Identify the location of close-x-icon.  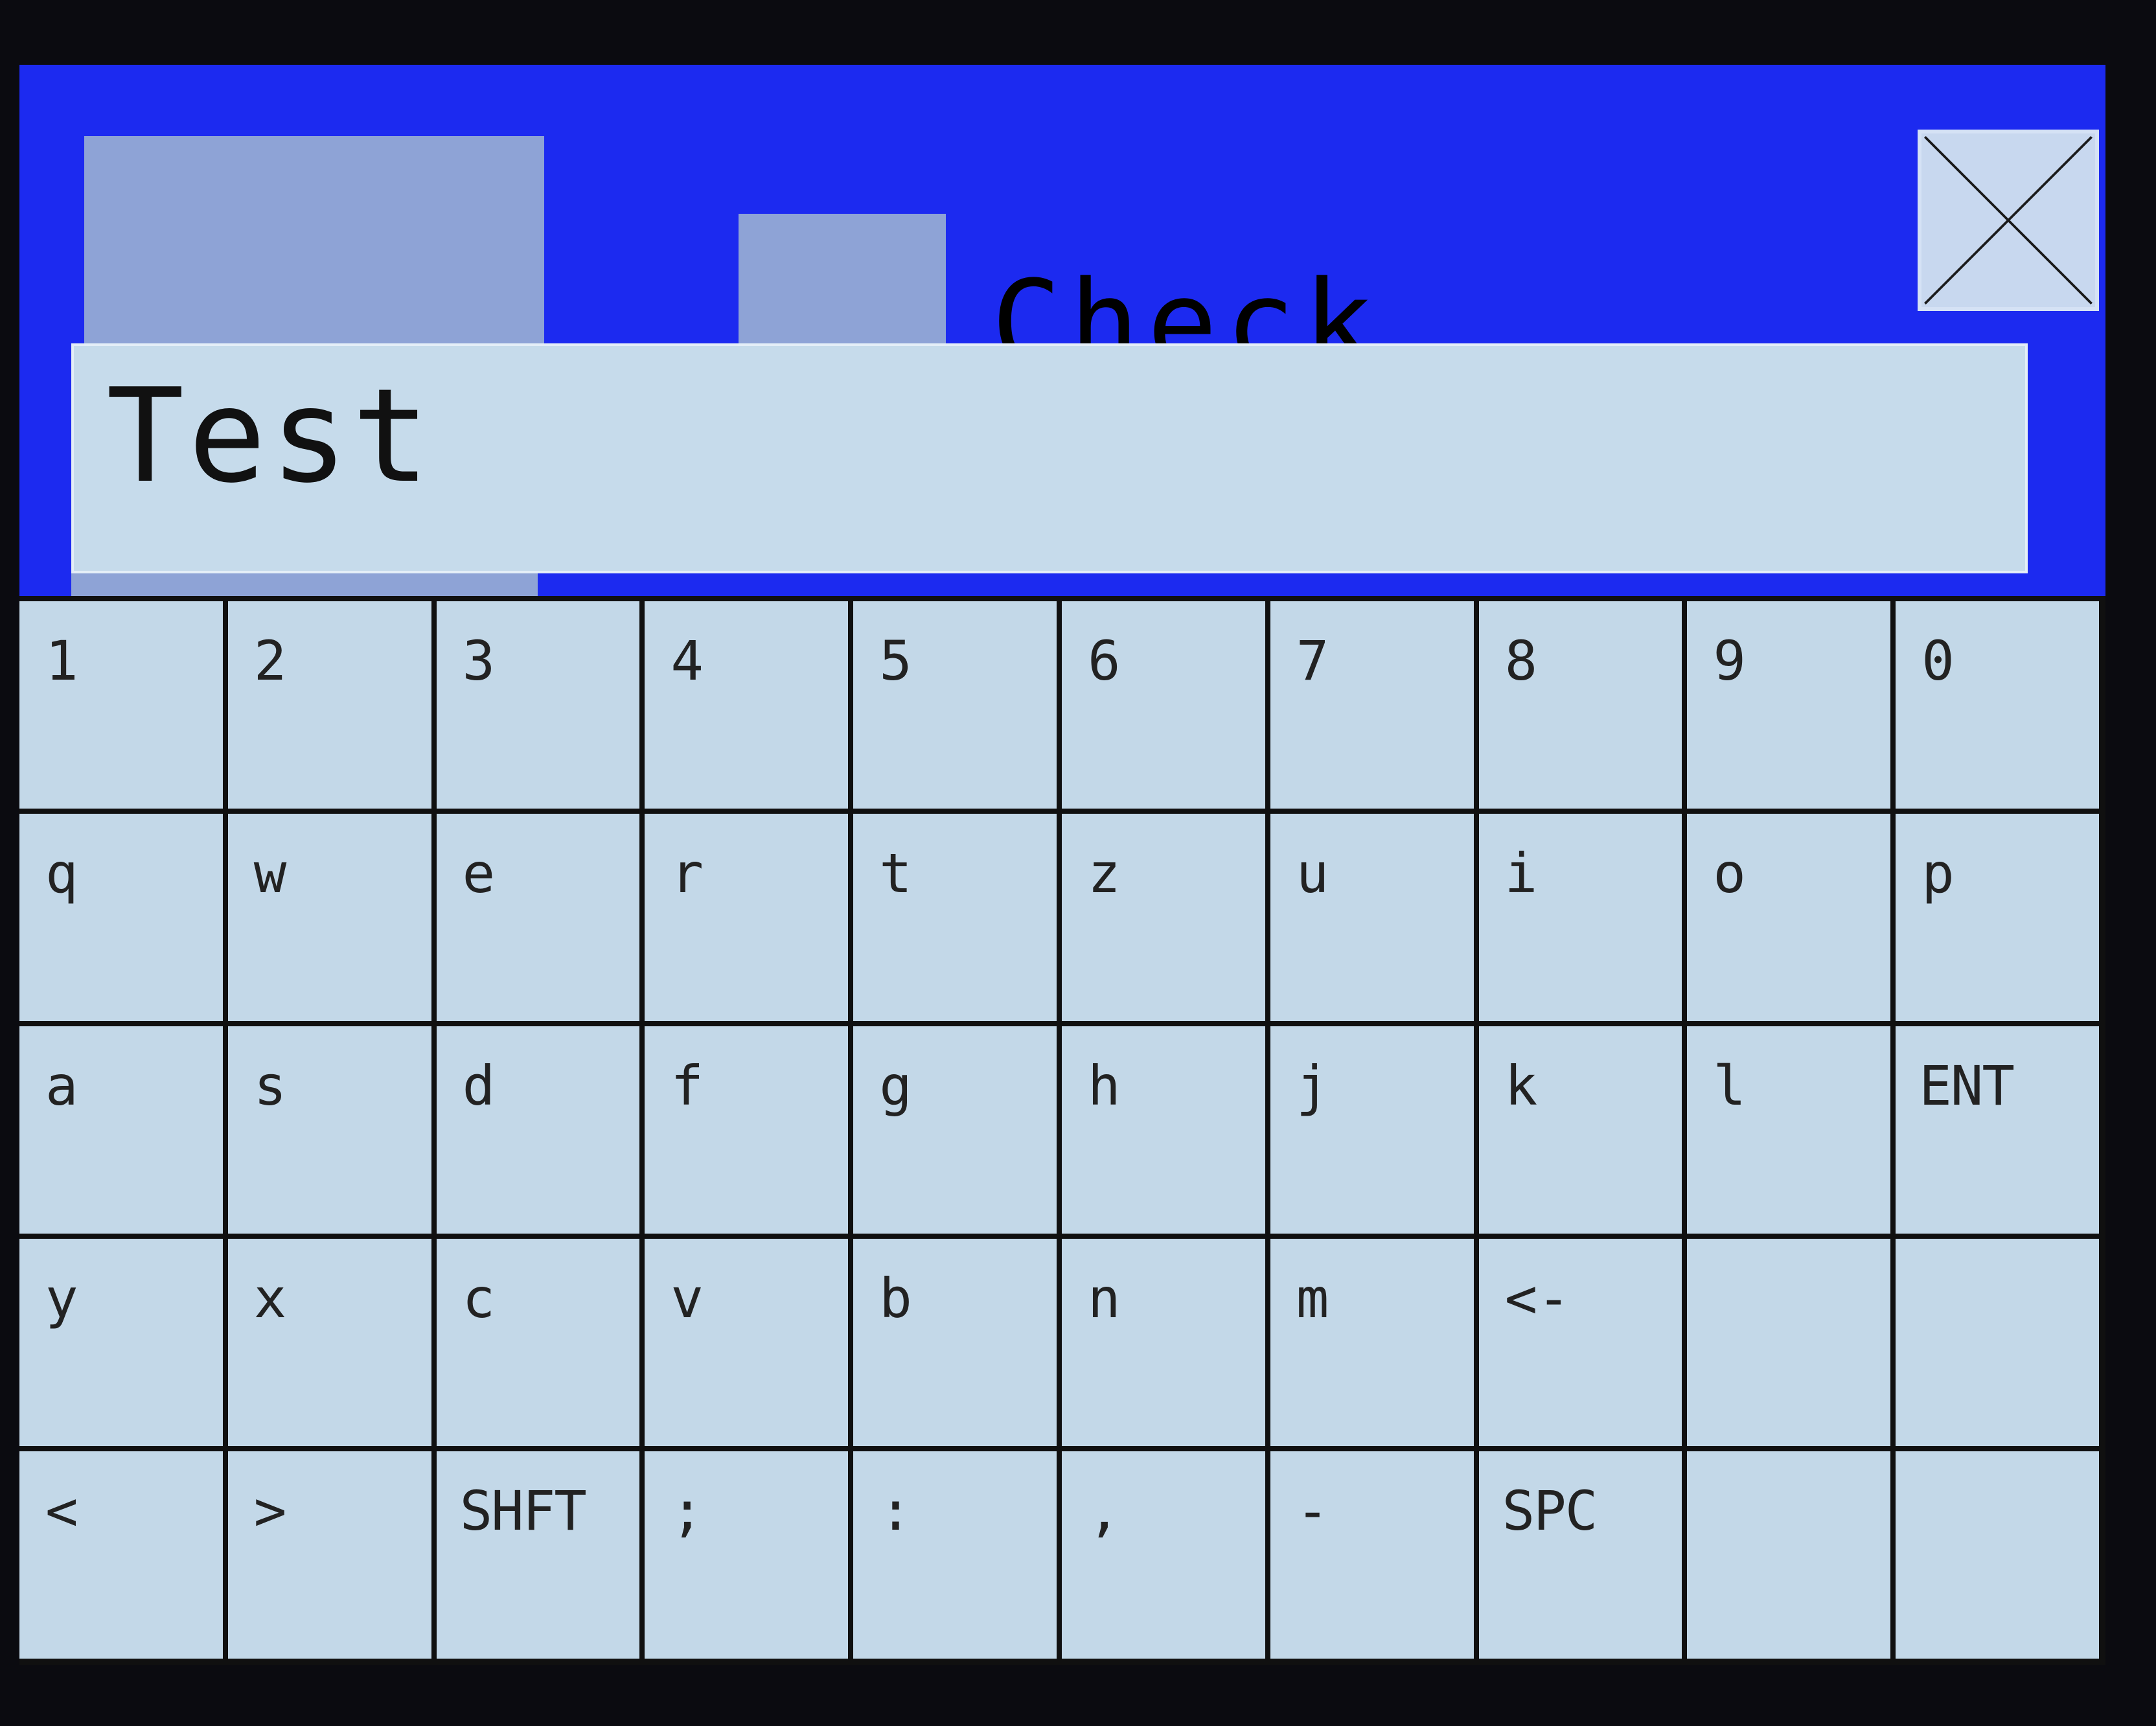
(2008, 220).